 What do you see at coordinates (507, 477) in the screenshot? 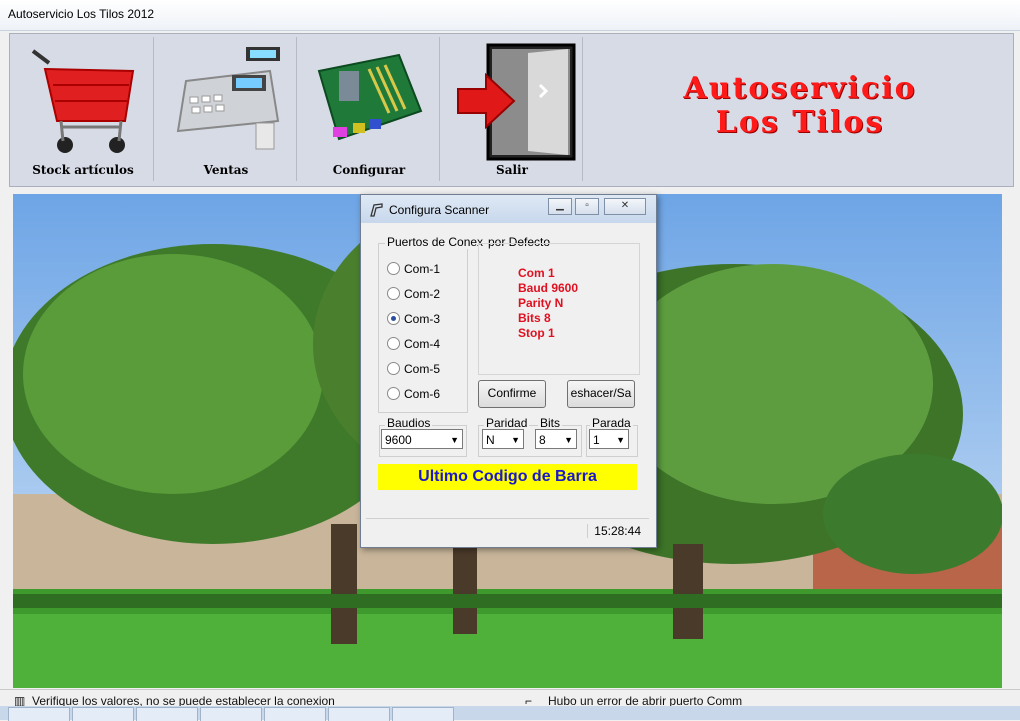
I see `last-barcode-banner: Ultimo Codigo de Barra` at bounding box center [507, 477].